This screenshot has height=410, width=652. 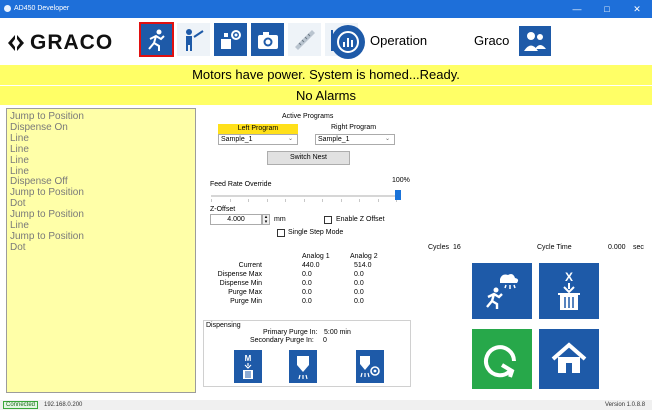 I want to click on dispensing-title: Dispensing, so click(x=223, y=325).